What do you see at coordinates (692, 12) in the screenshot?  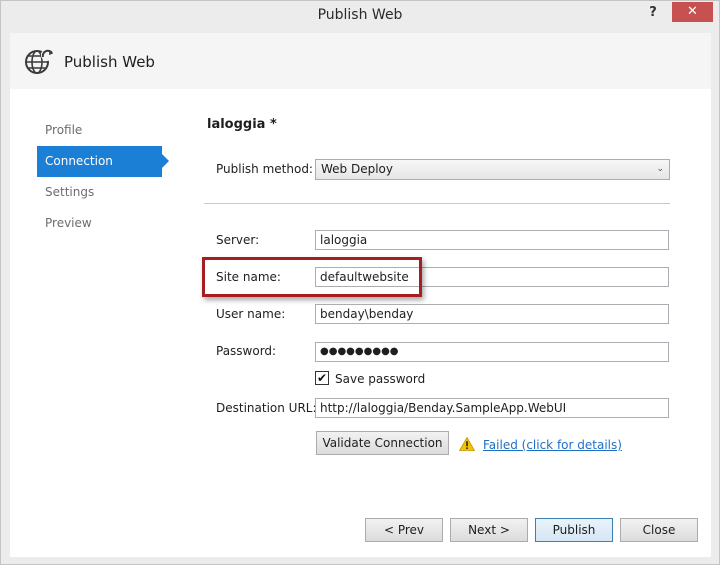 I see `window-close-button: ✕` at bounding box center [692, 12].